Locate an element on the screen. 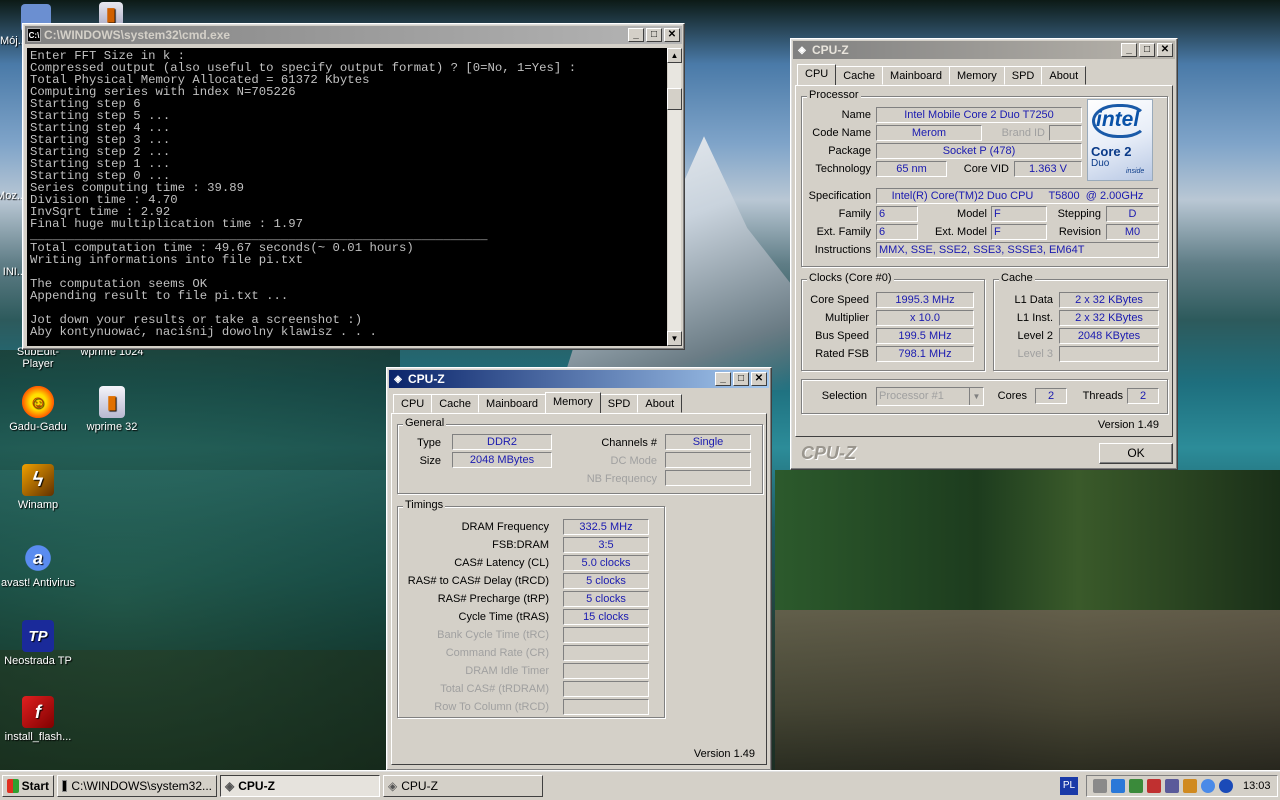 Image resolution: width=1280 pixels, height=800 pixels. field-label: Brand ID is located at coordinates (1023, 133).